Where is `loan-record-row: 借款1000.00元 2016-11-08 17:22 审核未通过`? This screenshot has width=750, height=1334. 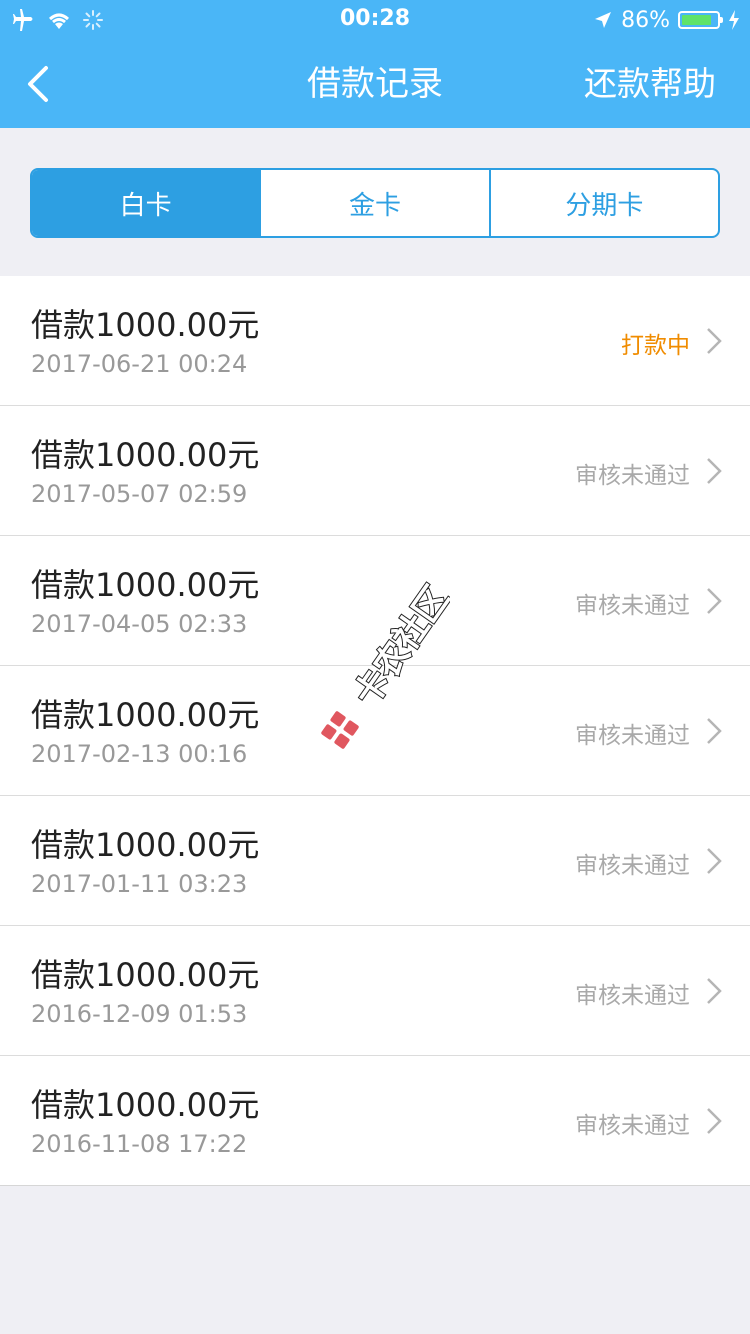 loan-record-row: 借款1000.00元 2016-11-08 17:22 审核未通过 is located at coordinates (375, 1121).